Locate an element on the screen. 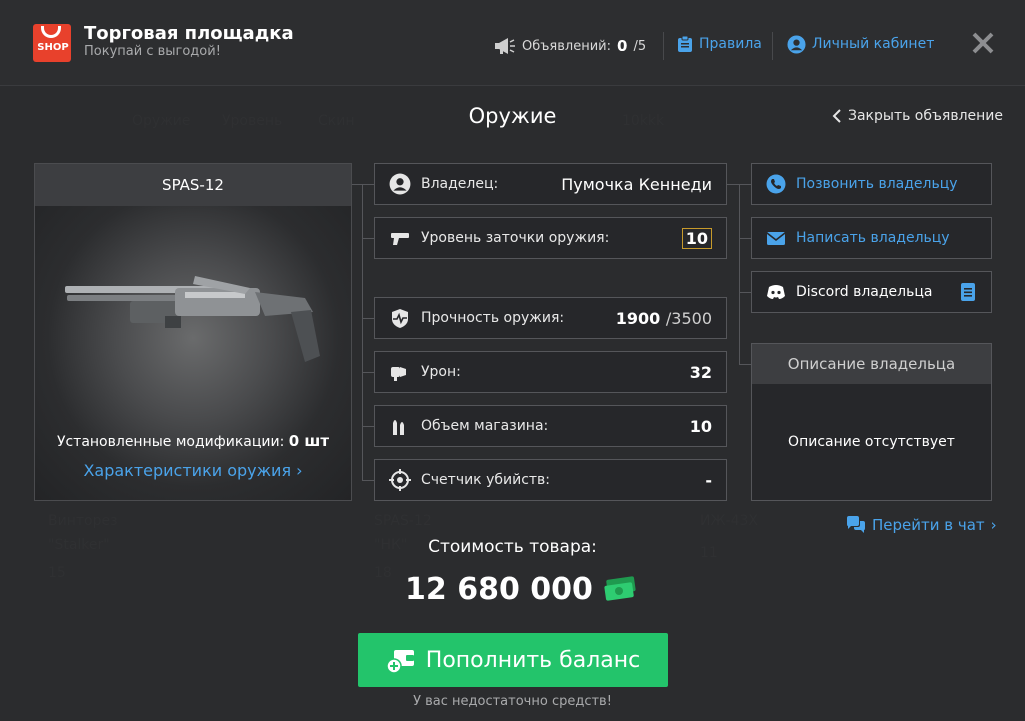  level-value: 10 is located at coordinates (696, 238).